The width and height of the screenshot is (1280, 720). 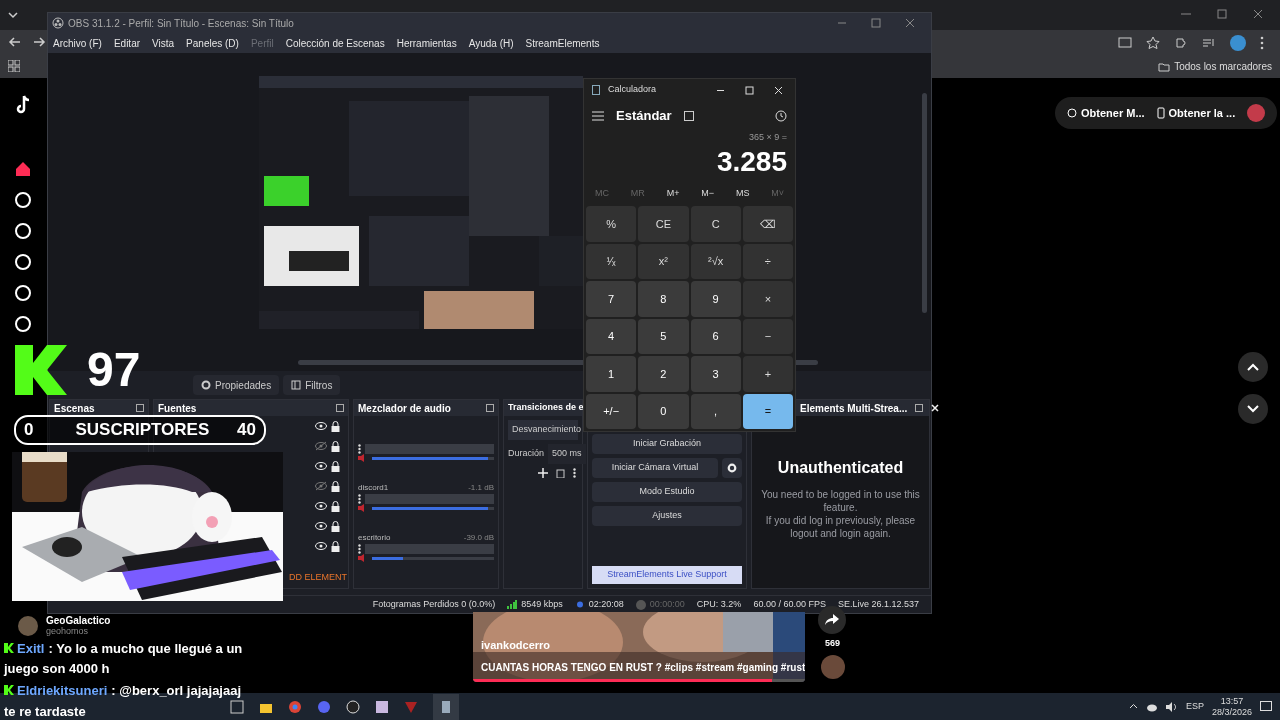 What do you see at coordinates (1181, 43) in the screenshot?
I see `extensions-icon` at bounding box center [1181, 43].